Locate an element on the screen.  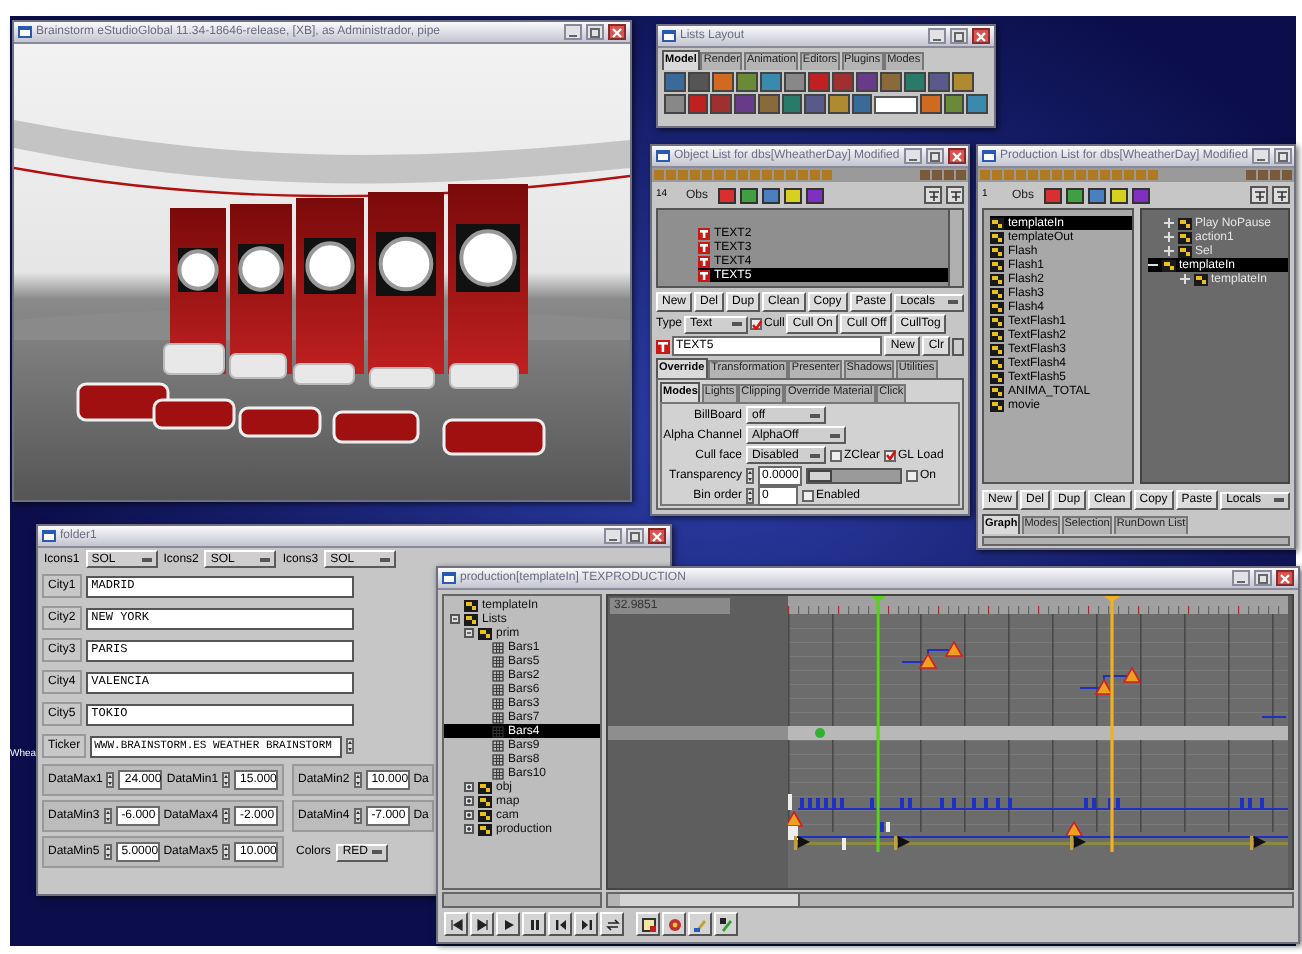
name-field is located at coordinates (896, 104).